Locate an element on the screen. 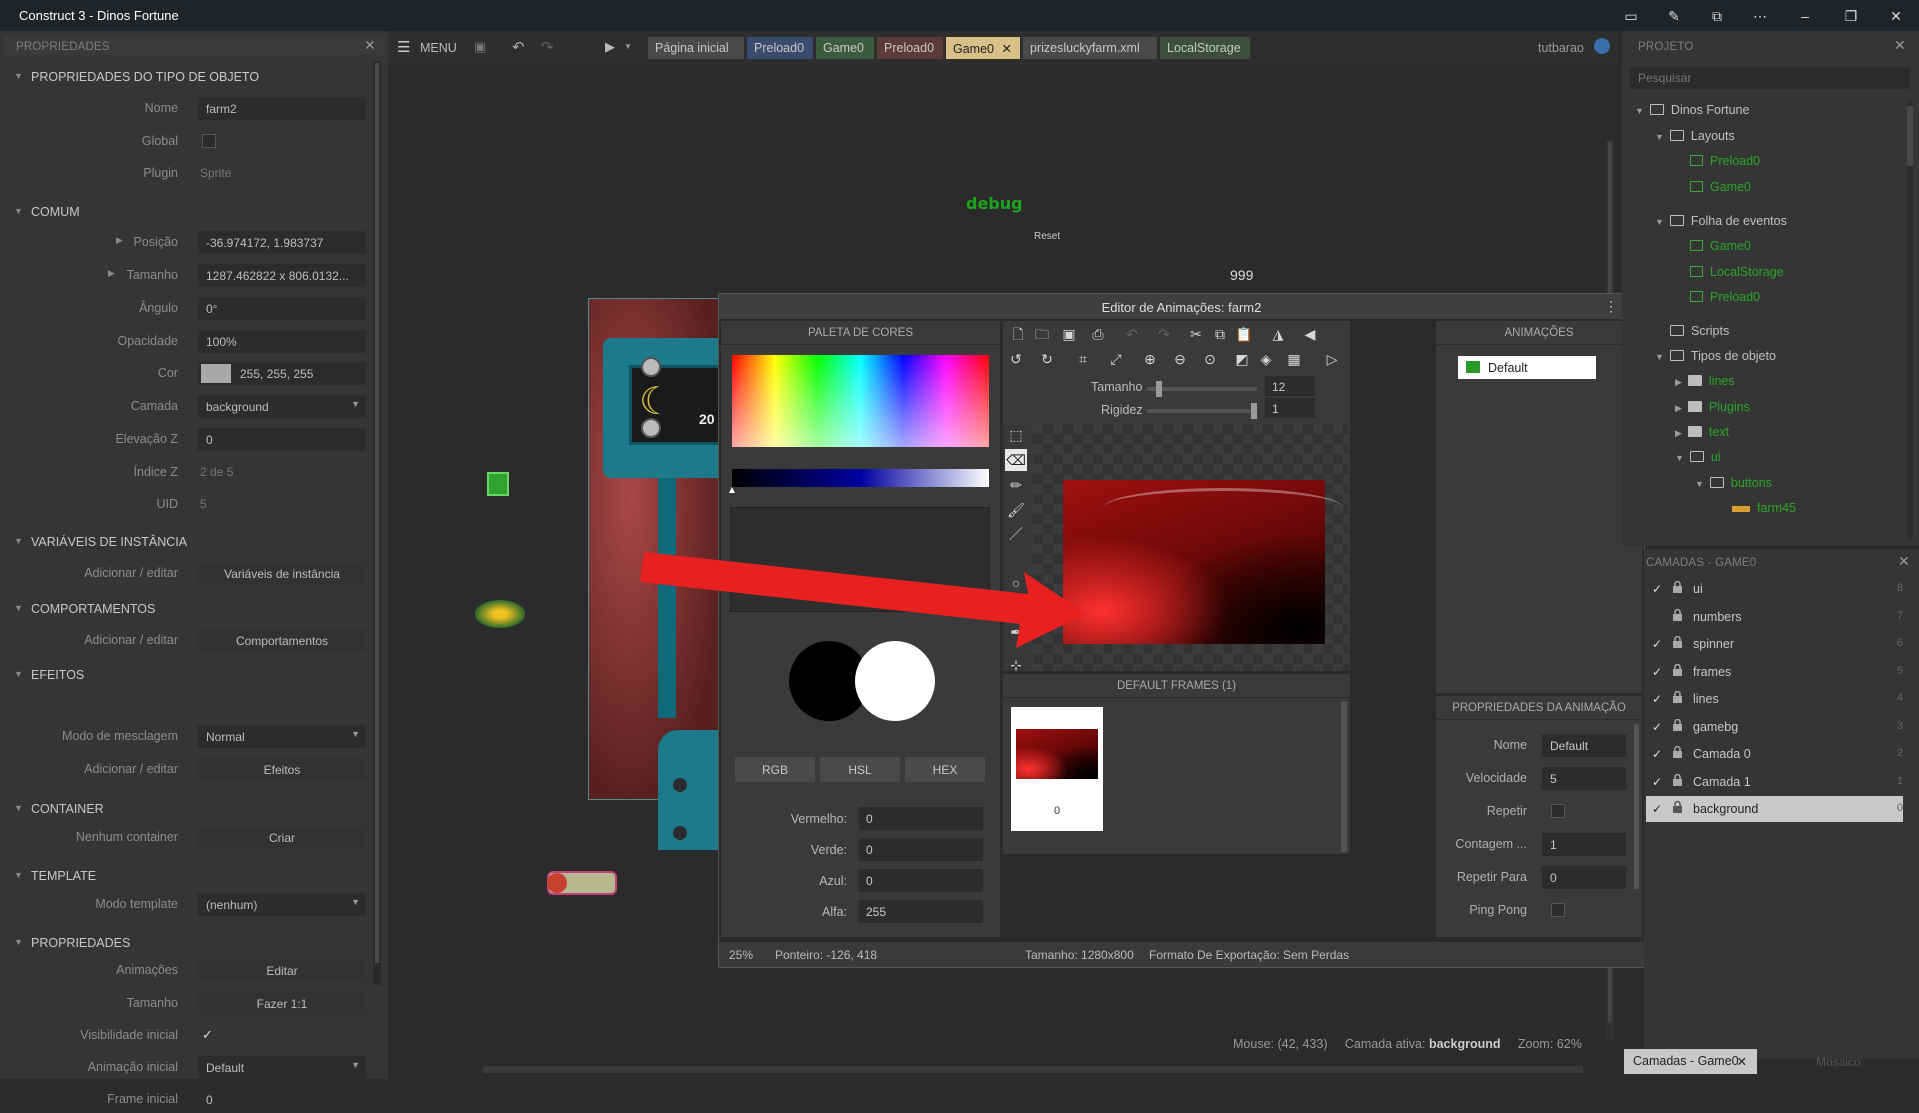 This screenshot has height=1113, width=1919. section-properties: ▼ PROPRIEDADES is located at coordinates (183, 944).